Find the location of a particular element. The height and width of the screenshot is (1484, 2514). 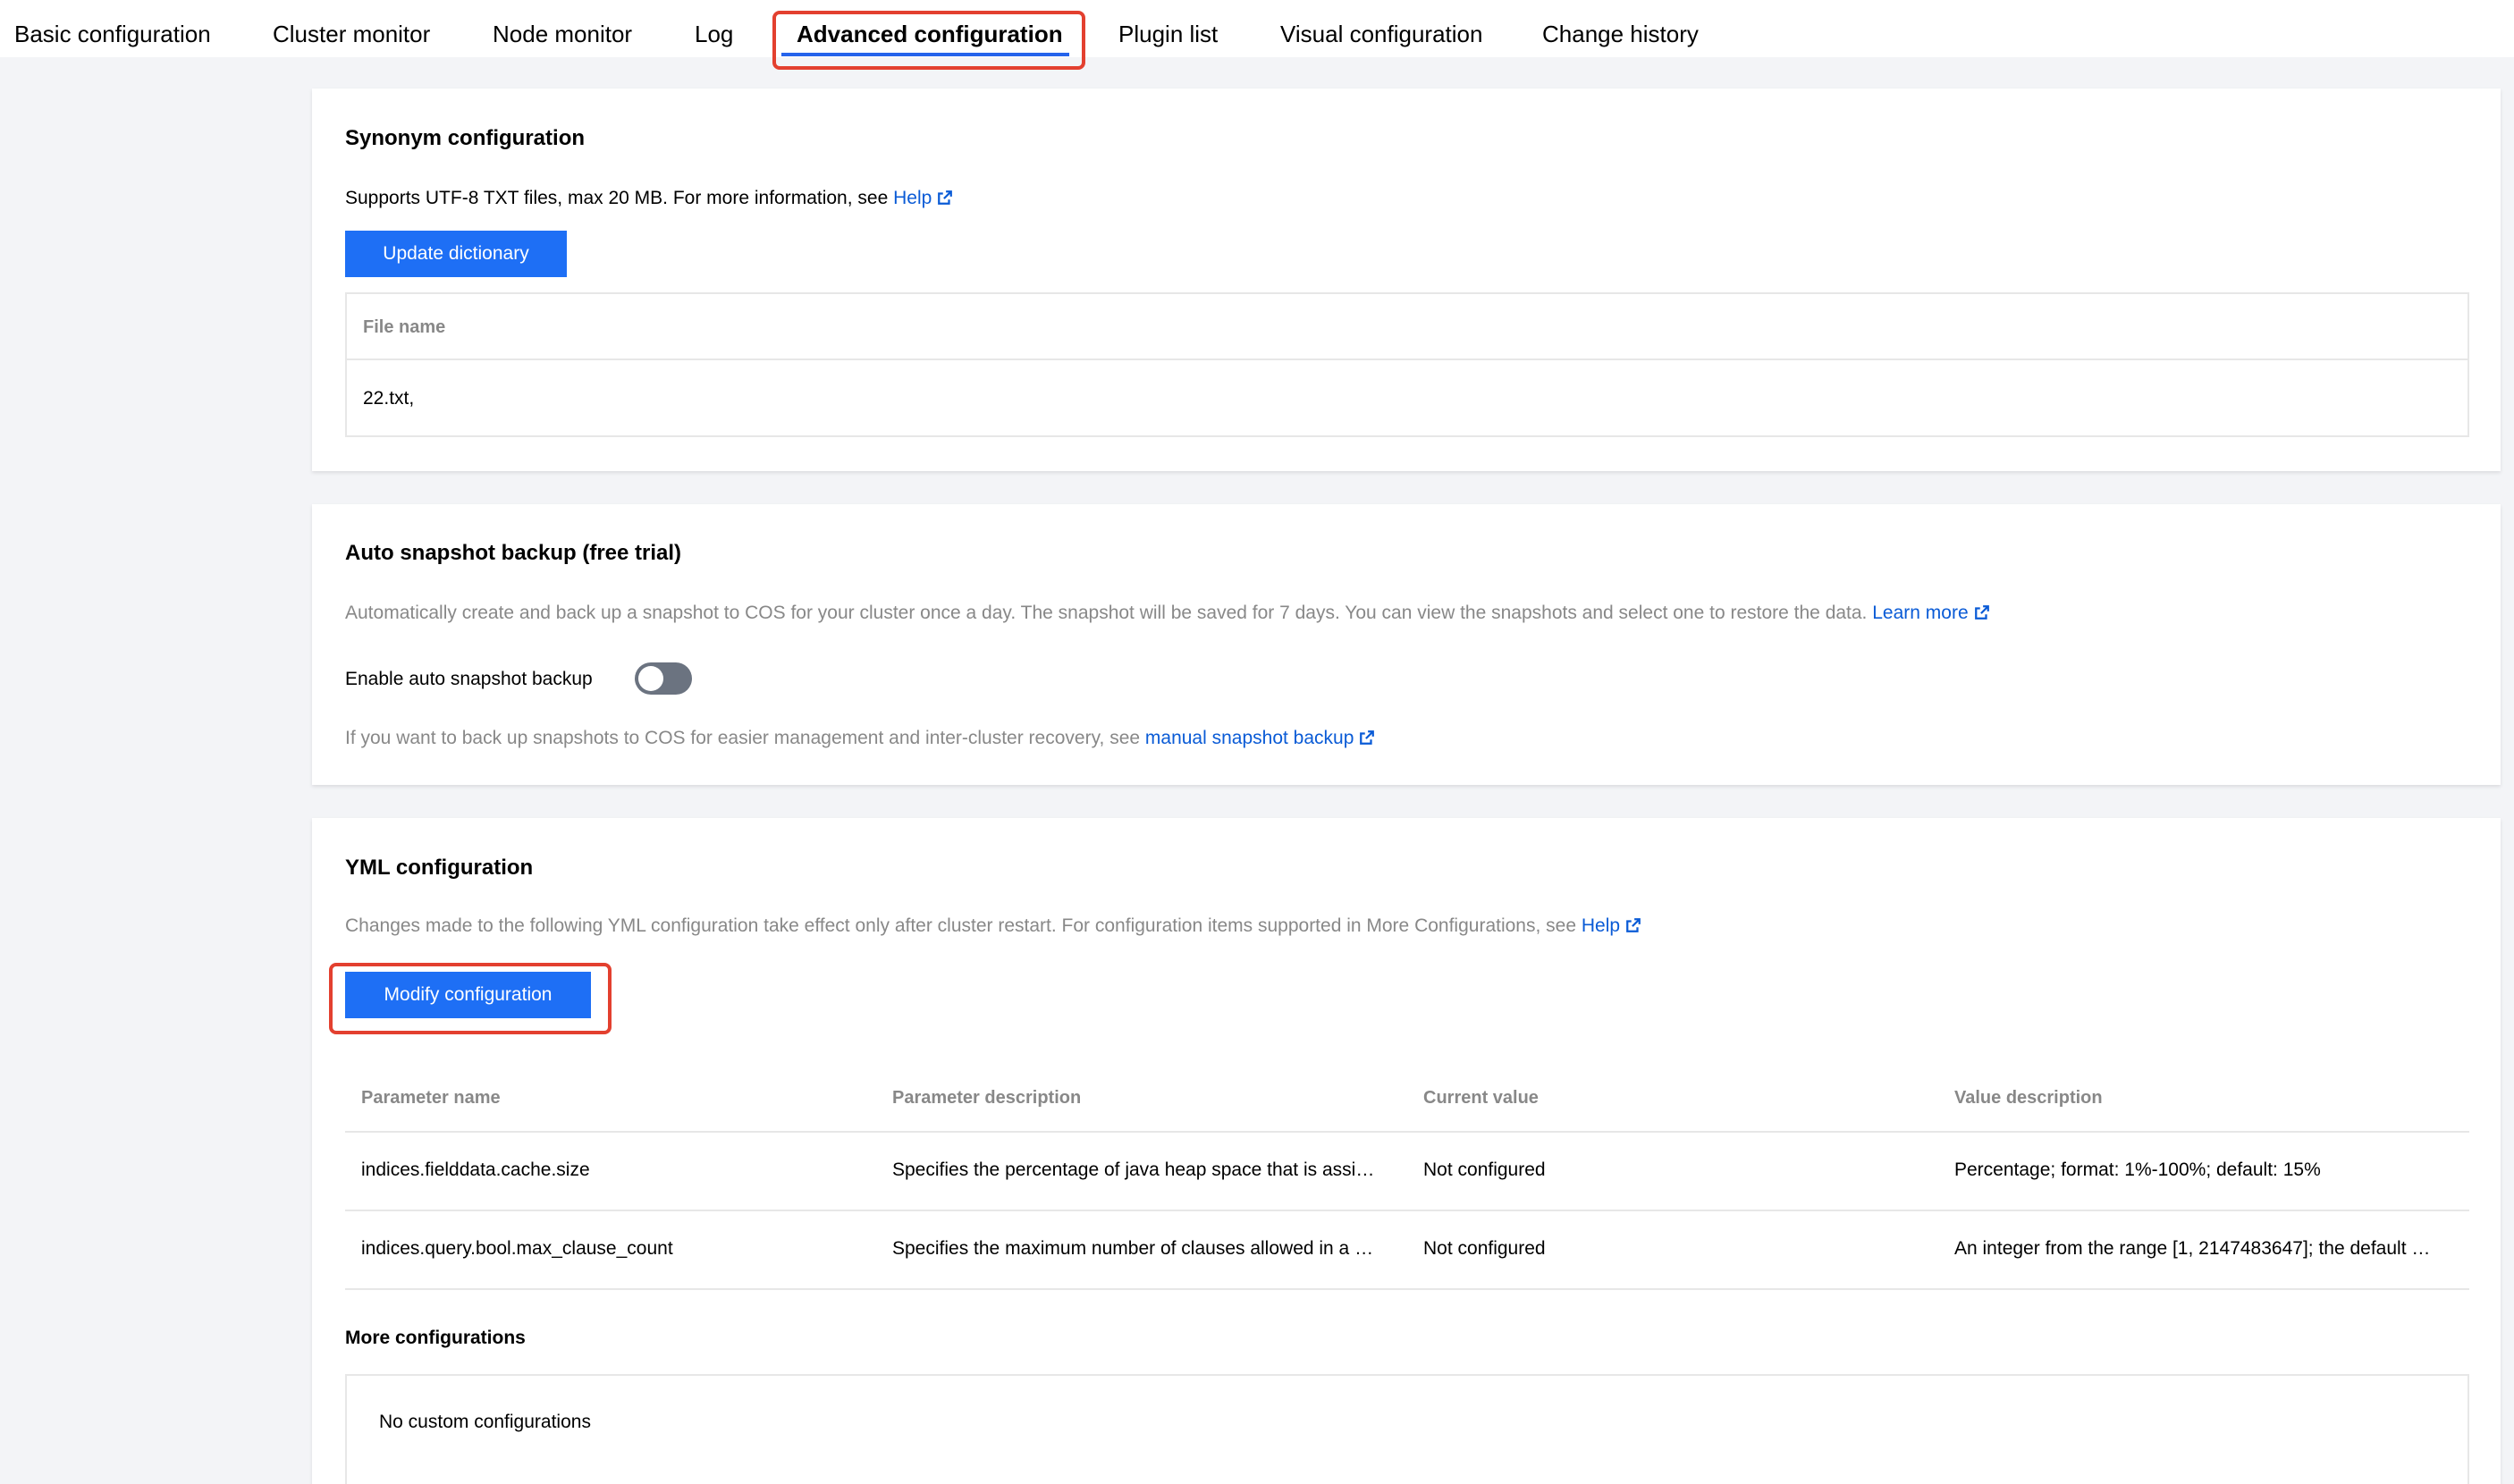

toggle-knob is located at coordinates (650, 678).